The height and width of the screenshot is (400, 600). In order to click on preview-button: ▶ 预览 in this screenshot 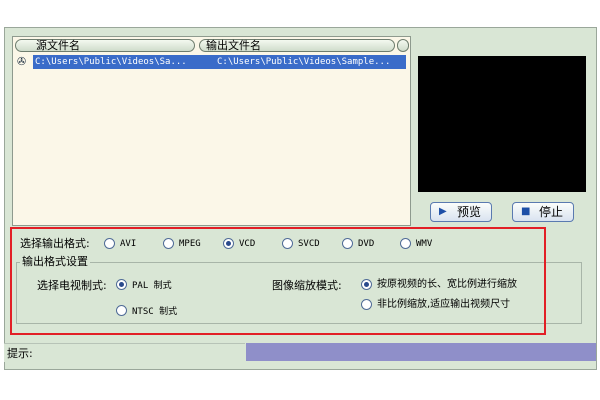, I will do `click(461, 212)`.